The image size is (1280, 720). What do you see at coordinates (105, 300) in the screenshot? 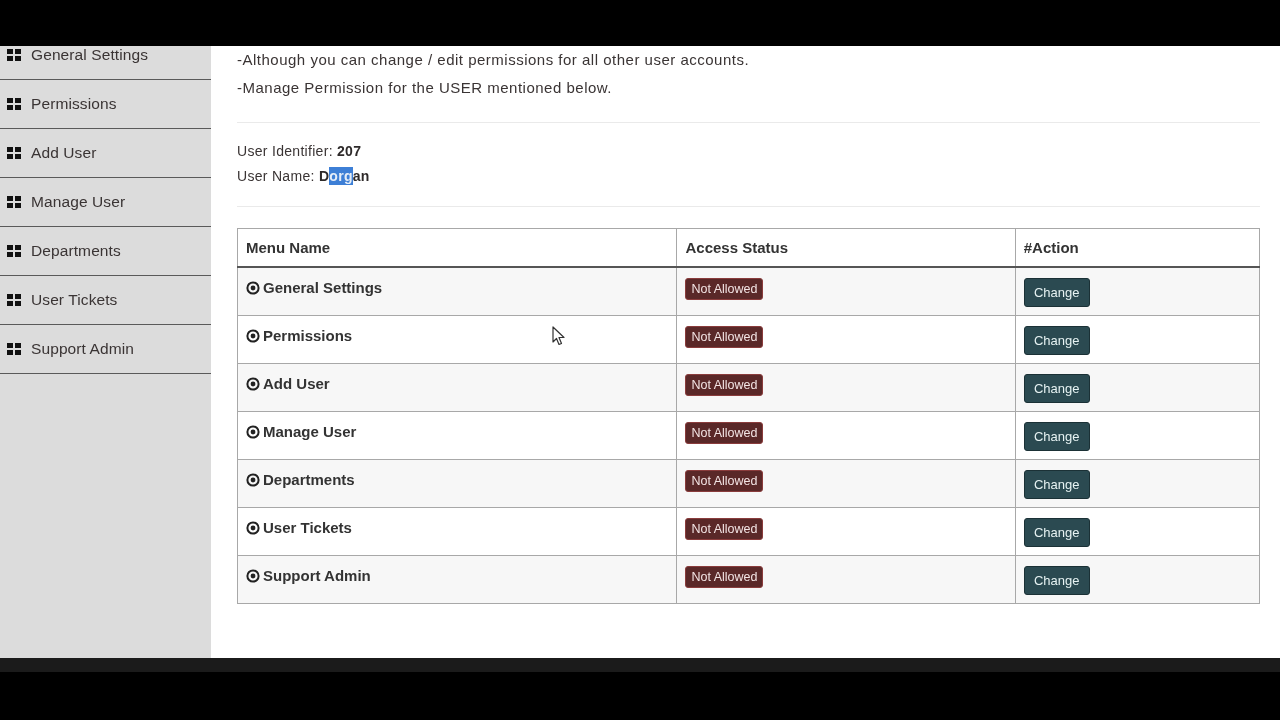
I see `sidebar-item: User Tickets` at bounding box center [105, 300].